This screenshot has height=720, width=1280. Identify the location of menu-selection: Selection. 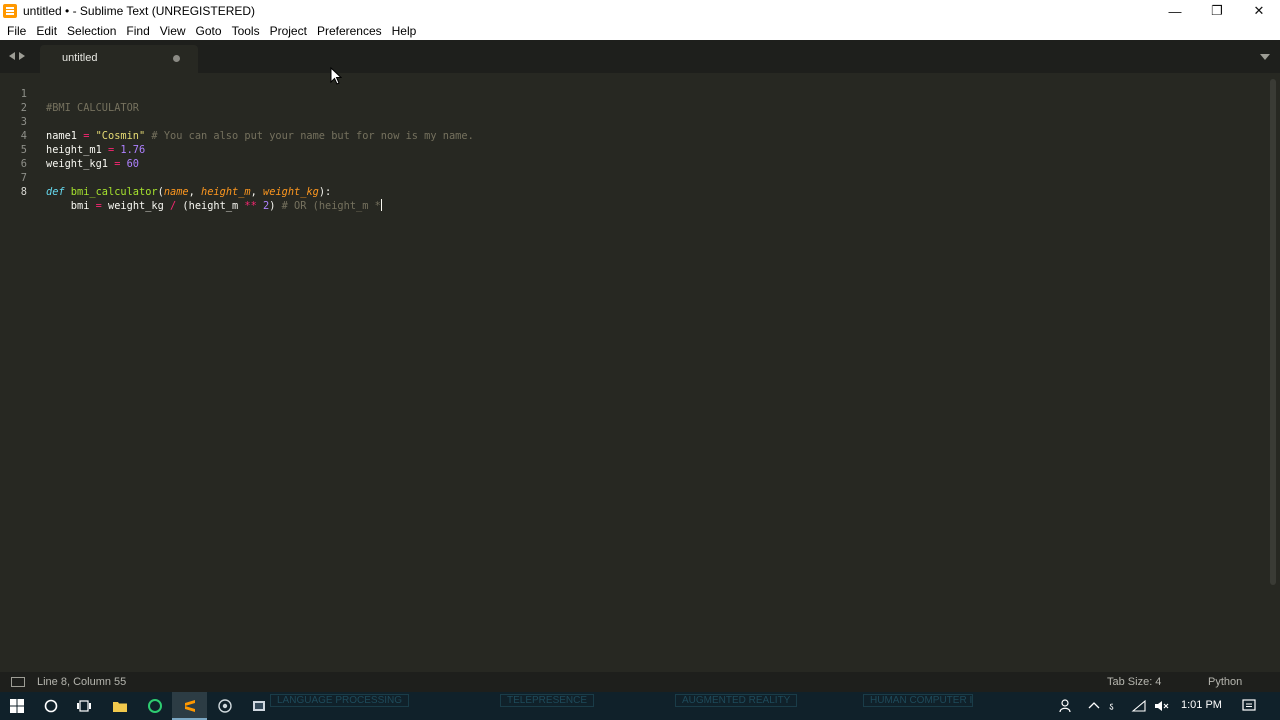
(91, 31).